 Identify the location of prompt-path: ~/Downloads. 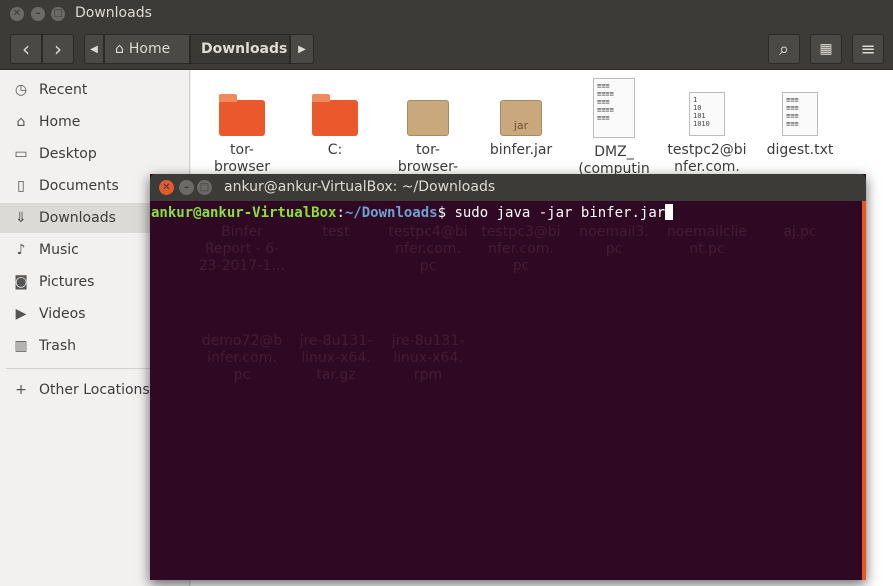
(391, 213).